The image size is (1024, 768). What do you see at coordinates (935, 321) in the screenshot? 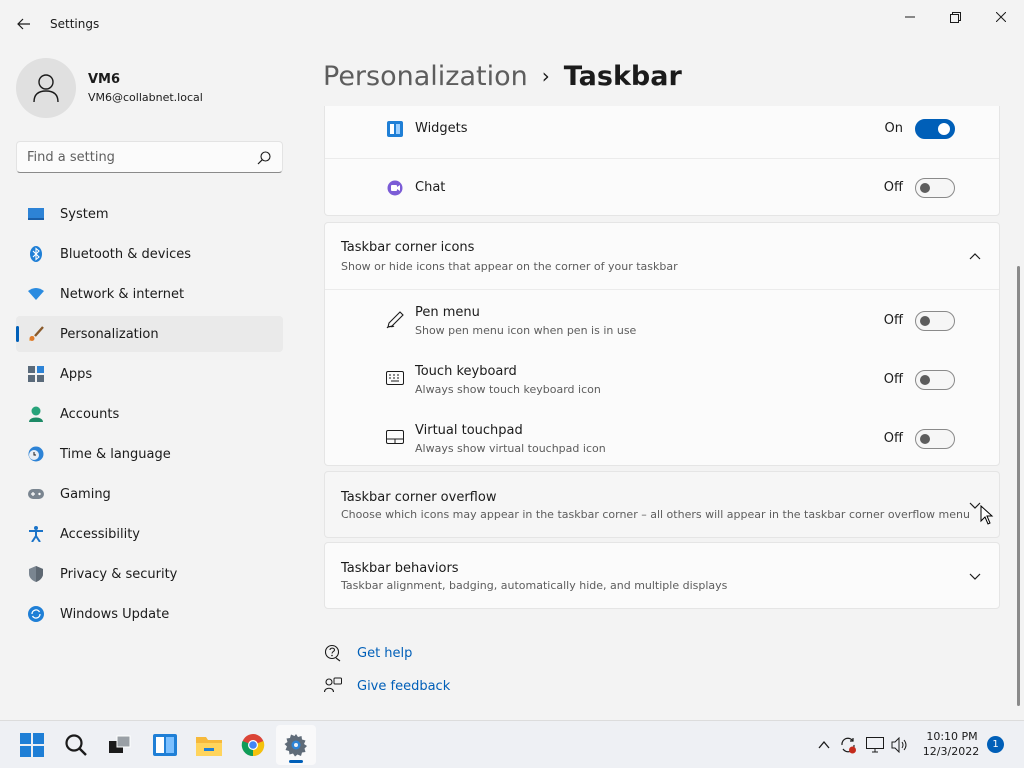
I see `pen-menu-toggle` at bounding box center [935, 321].